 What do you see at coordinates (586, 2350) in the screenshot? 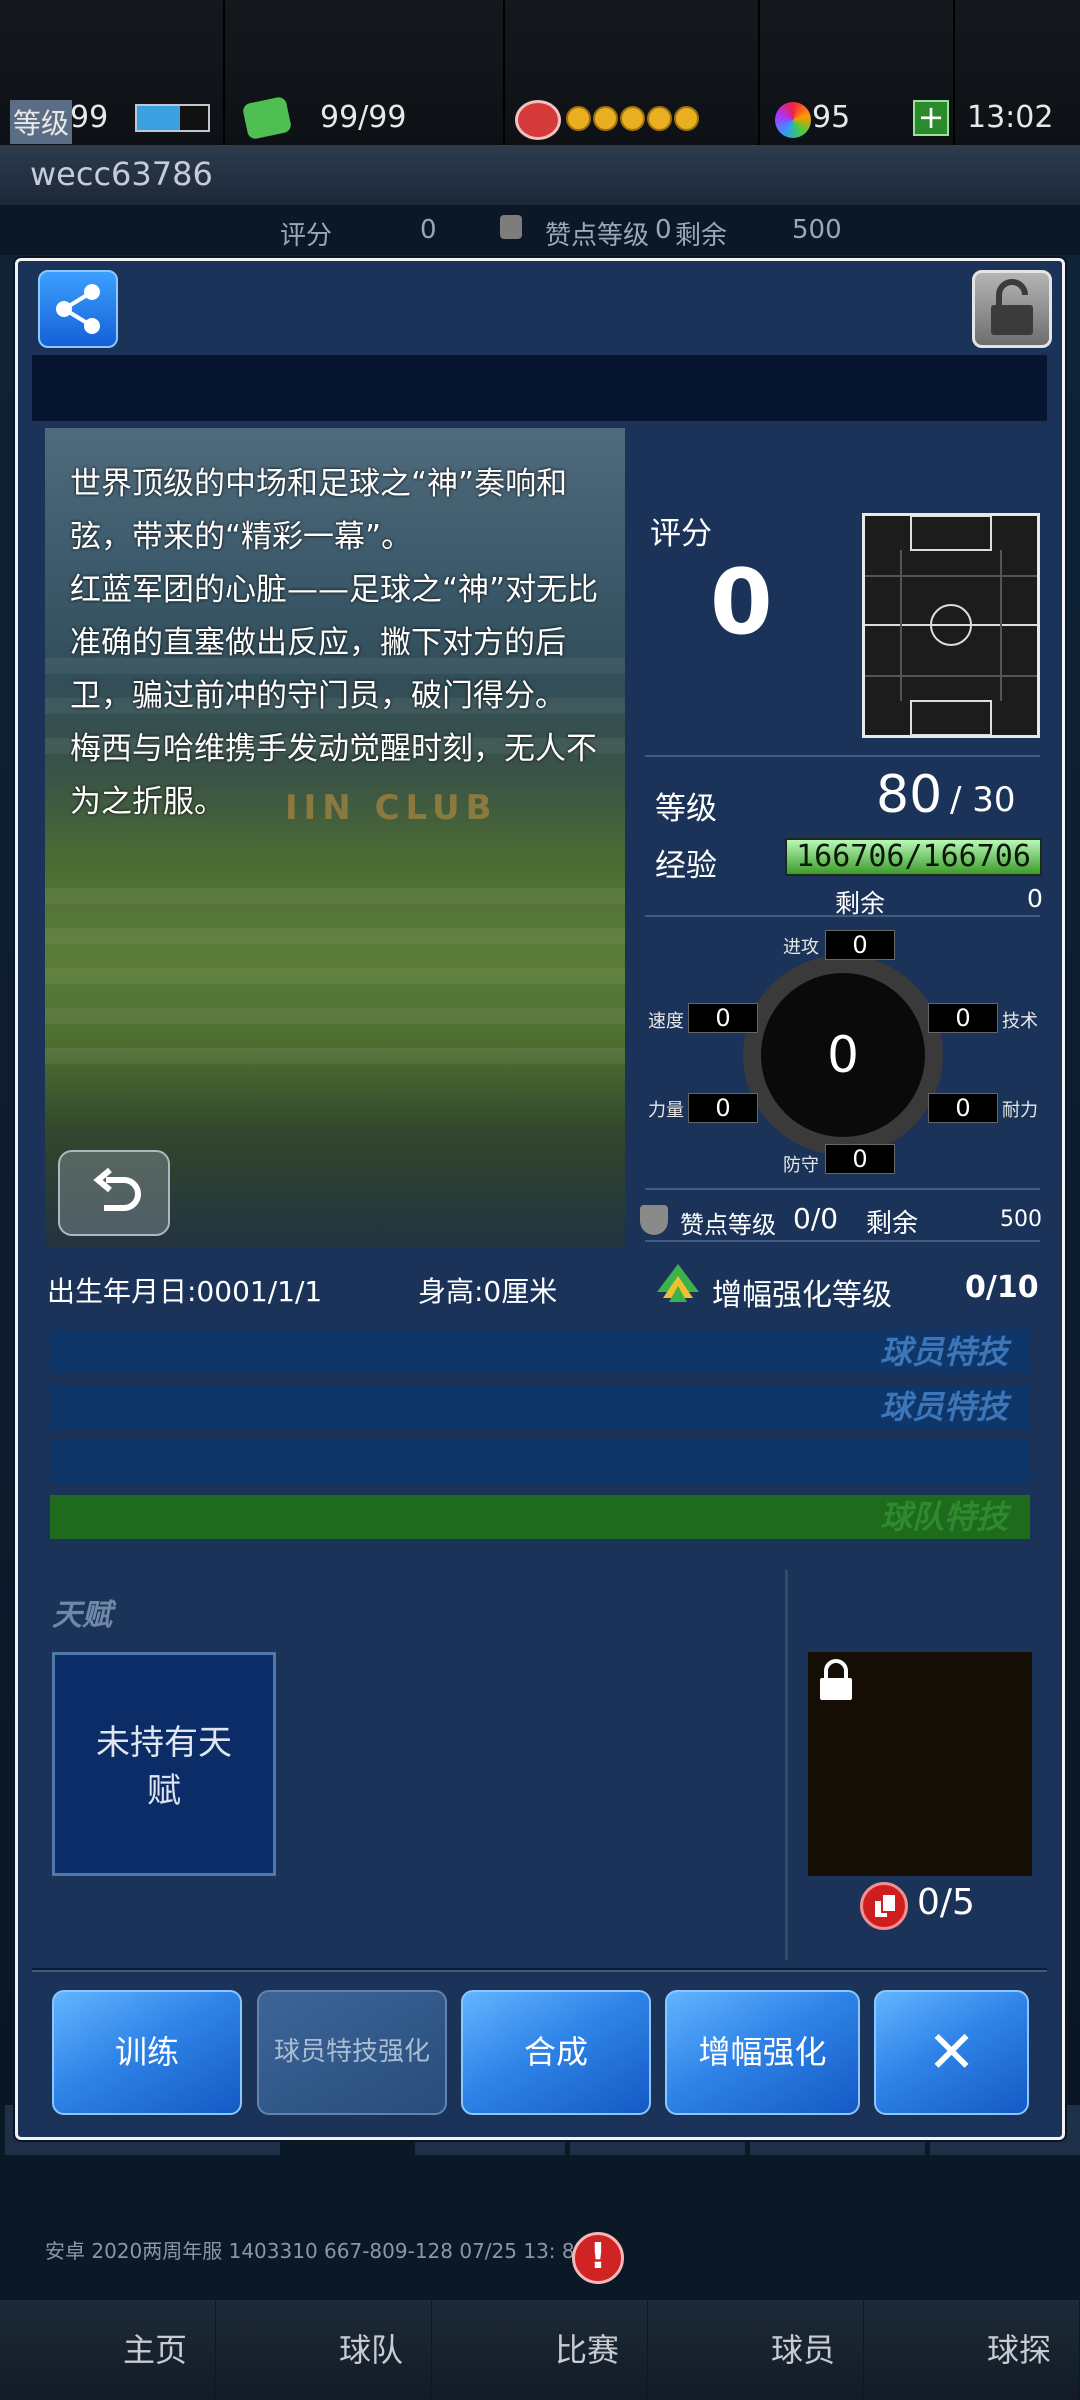
I see `nav-match-label: 比赛` at bounding box center [586, 2350].